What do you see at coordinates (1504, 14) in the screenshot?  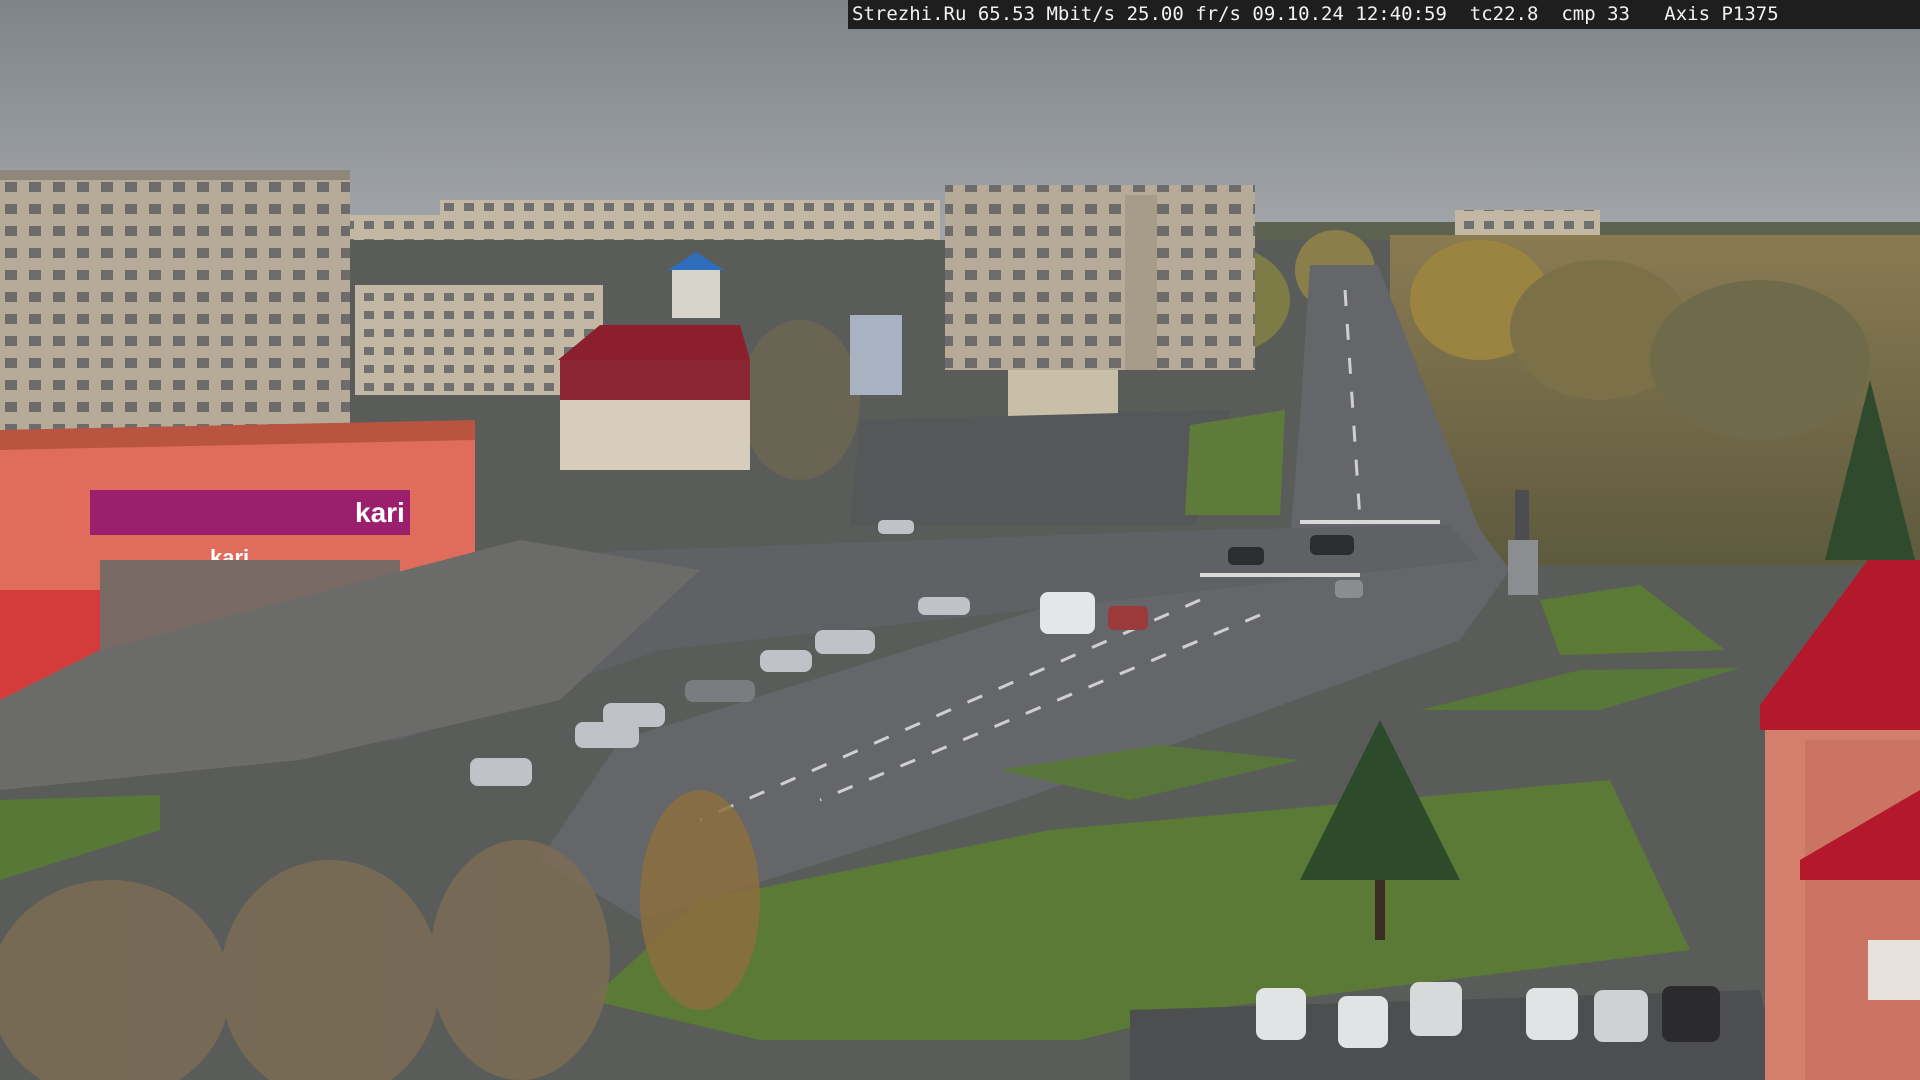 I see `overlay-tc: tc22.8` at bounding box center [1504, 14].